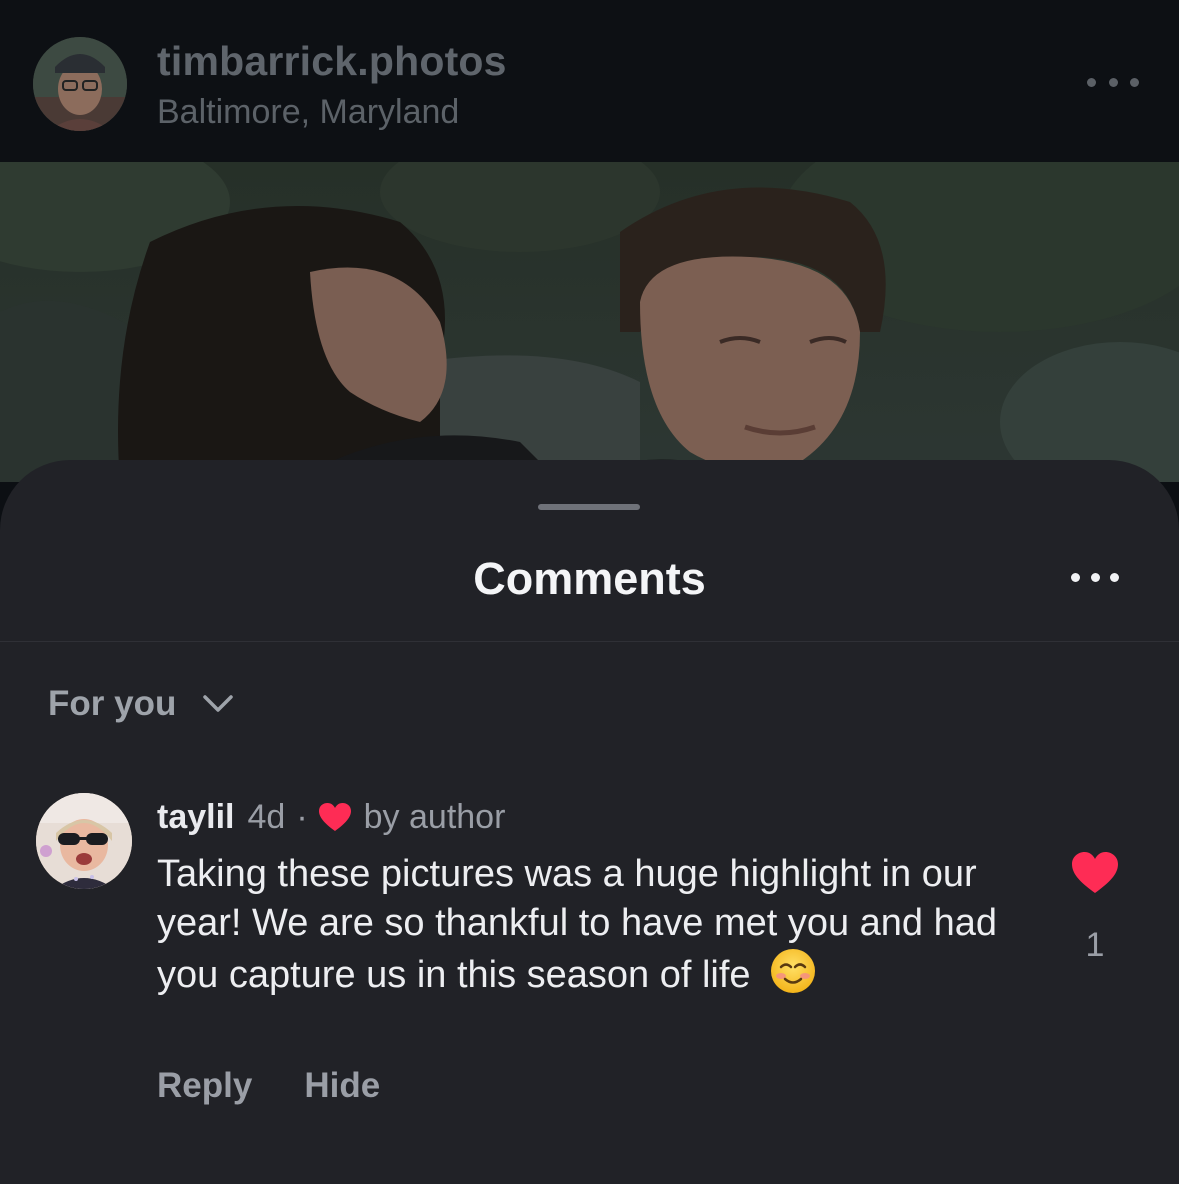 The image size is (1179, 1184). What do you see at coordinates (204, 1086) in the screenshot?
I see `reply-button: Reply` at bounding box center [204, 1086].